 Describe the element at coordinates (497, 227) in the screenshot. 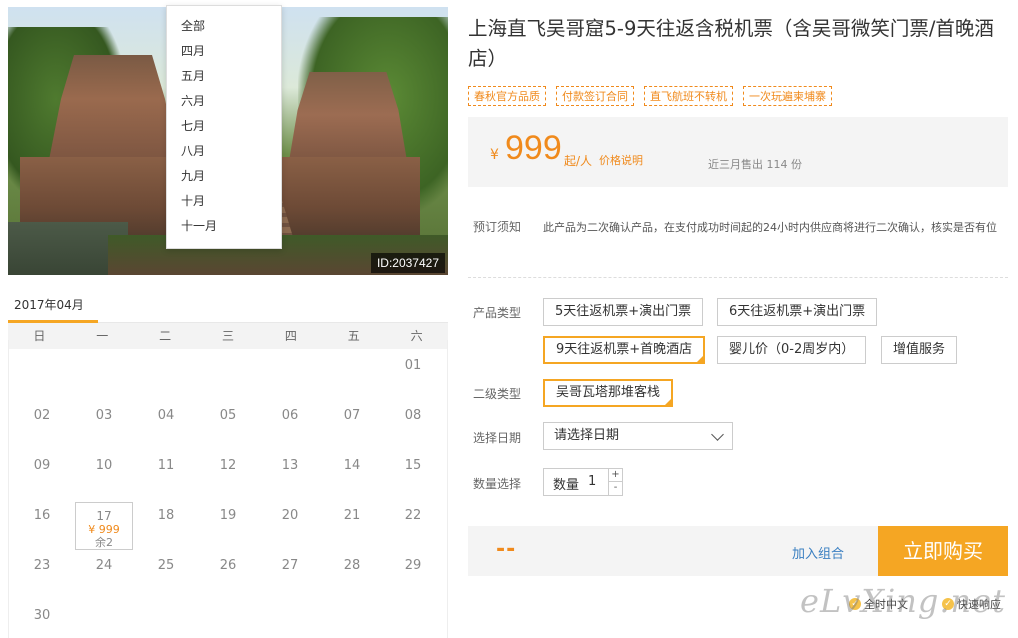

I see `notice-label: 预订须知` at that location.